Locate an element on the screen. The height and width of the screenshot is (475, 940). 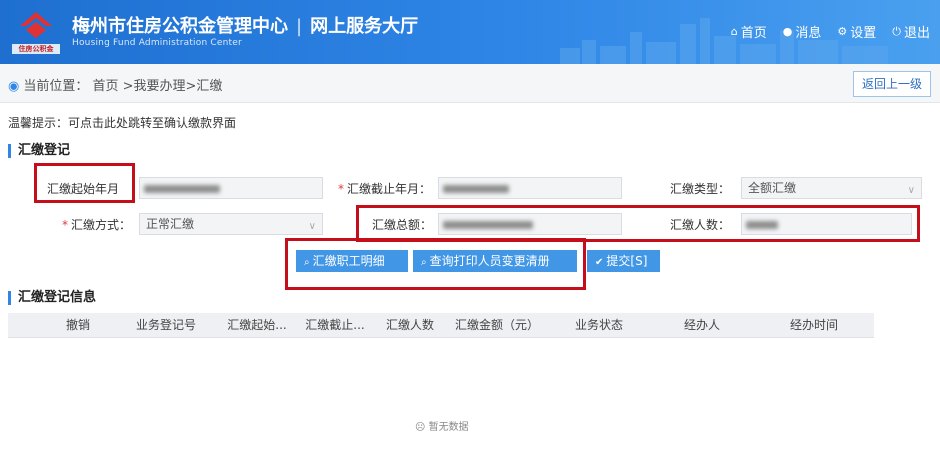
detail-button: ⌕ 汇缴职工明细 is located at coordinates (352, 261).